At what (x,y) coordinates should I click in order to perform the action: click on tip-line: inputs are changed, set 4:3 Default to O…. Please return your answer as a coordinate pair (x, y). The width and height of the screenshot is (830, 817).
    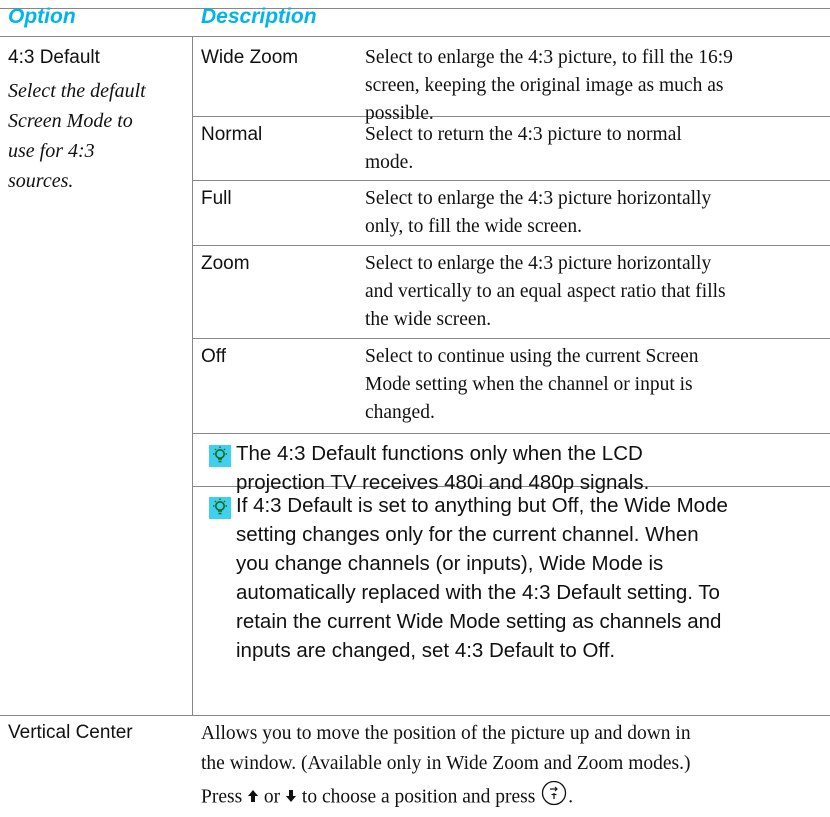
    Looking at the image, I should click on (426, 650).